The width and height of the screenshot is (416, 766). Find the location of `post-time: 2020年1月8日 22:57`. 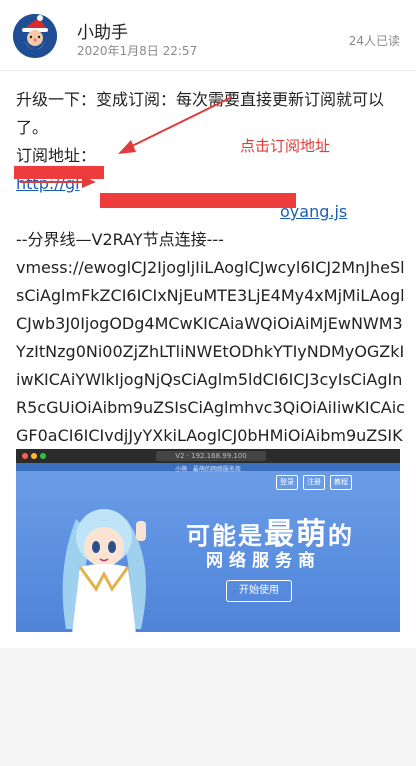

post-time: 2020年1月8日 22:57 is located at coordinates (137, 51).